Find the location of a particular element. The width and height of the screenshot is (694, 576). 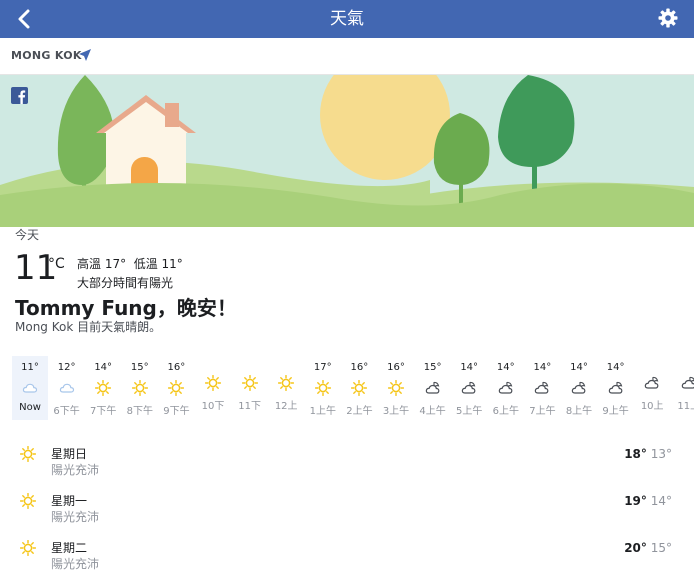

hourly-item: 11上 is located at coordinates (682, 388).